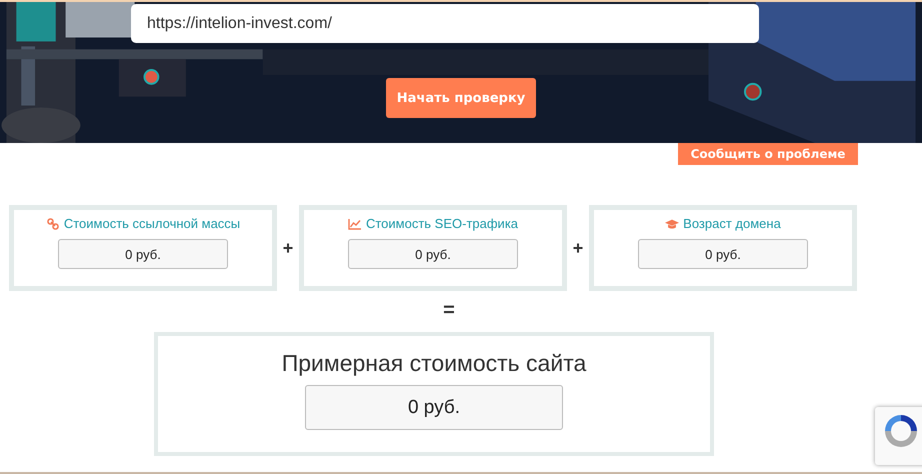  Describe the element at coordinates (898, 436) in the screenshot. I see `recaptcha-badge` at that location.